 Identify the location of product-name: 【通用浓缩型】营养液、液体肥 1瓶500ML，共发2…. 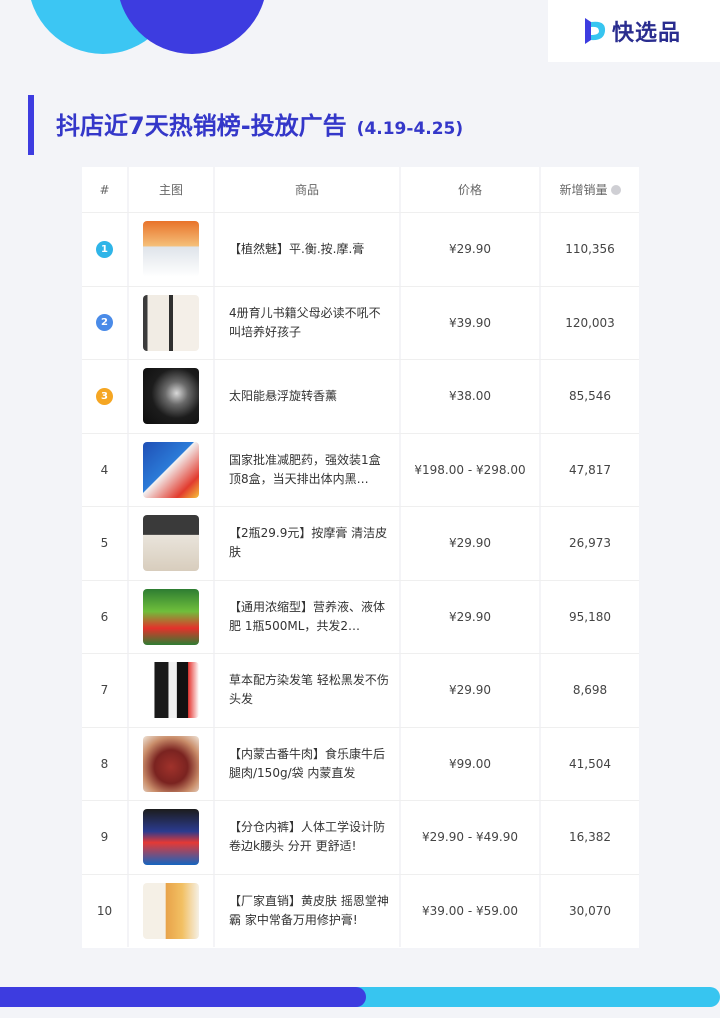
(309, 617).